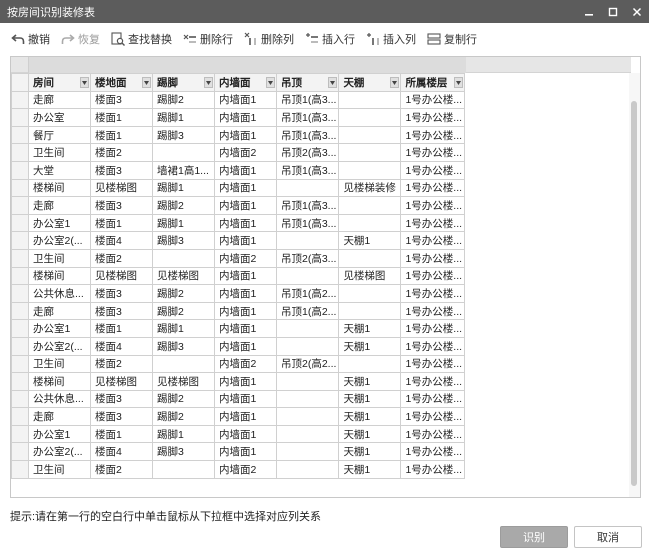  What do you see at coordinates (370, 82) in the screenshot?
I see `column-header: 天棚` at bounding box center [370, 82].